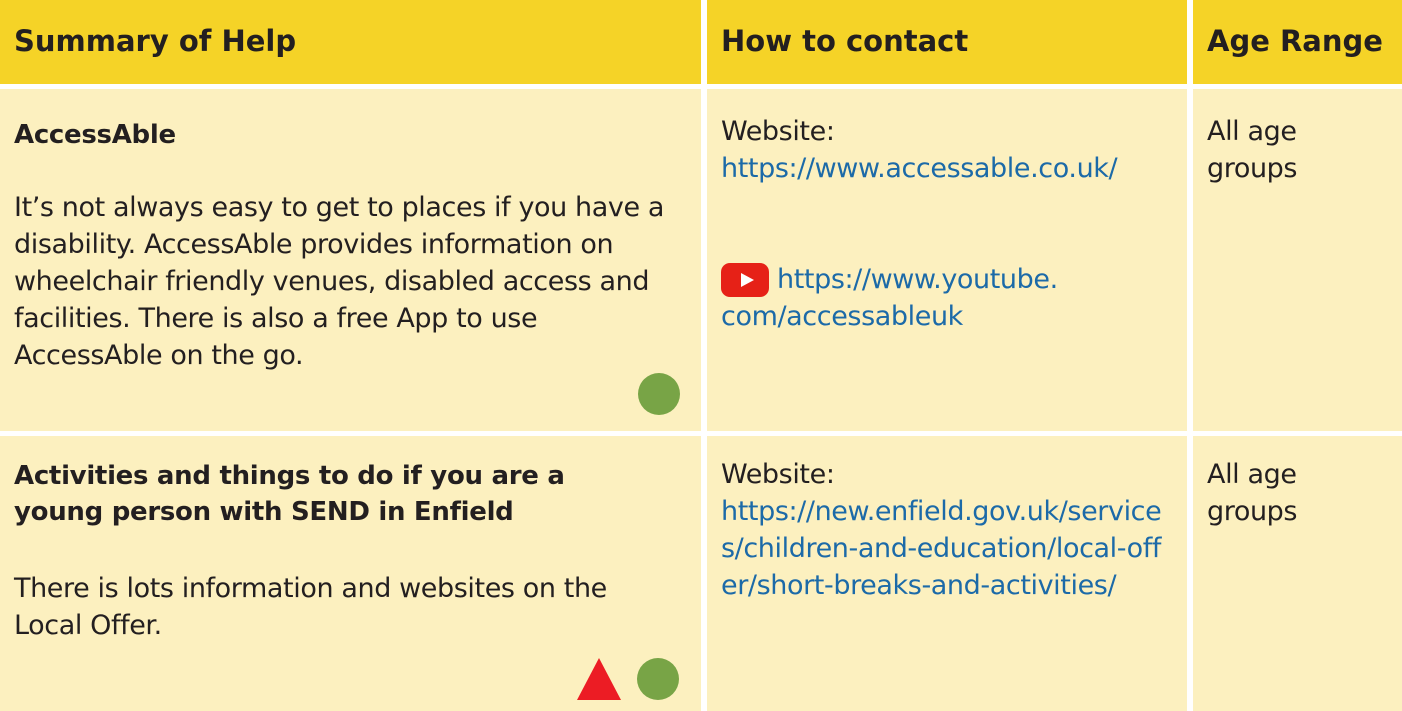 Image resolution: width=1402 pixels, height=711 pixels. I want to click on header-summary-of-help: Summary of Help, so click(350, 42).